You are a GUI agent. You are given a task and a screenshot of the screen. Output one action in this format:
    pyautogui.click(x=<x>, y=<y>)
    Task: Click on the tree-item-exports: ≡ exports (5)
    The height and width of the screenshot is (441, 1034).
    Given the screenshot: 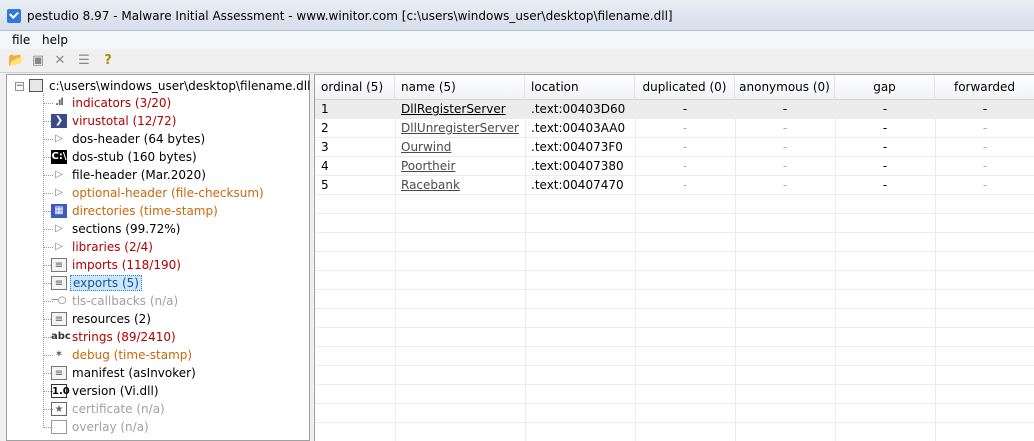 What is the action you would take?
    pyautogui.click(x=172, y=283)
    